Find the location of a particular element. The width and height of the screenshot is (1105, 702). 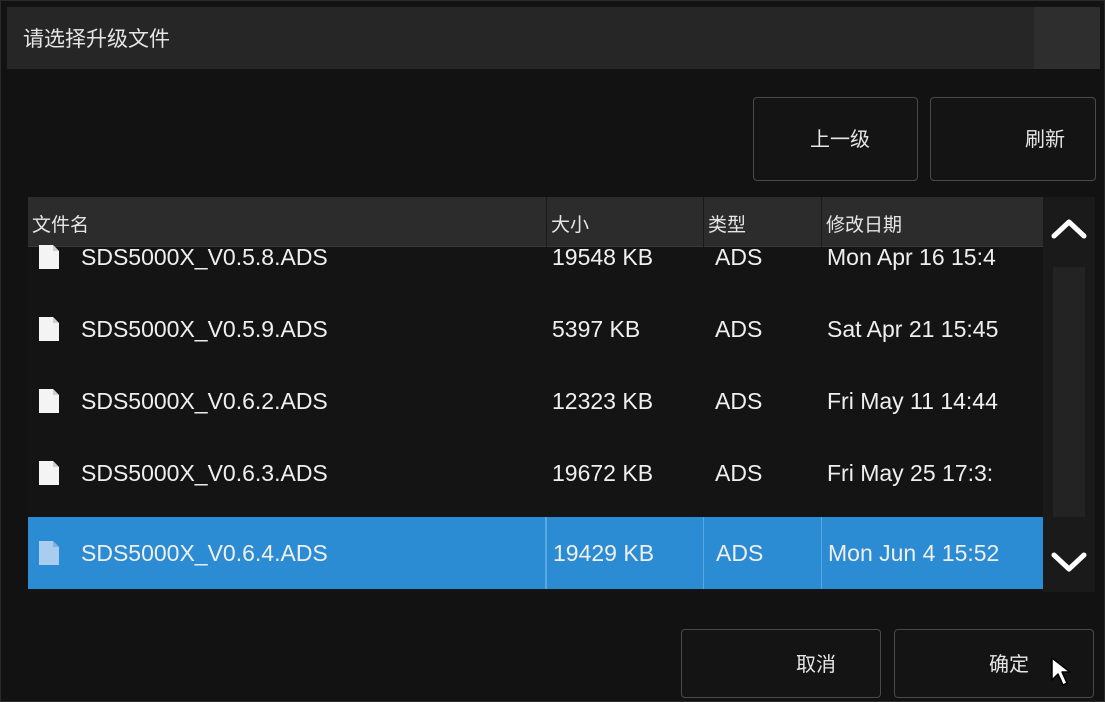

file-modified: Mon Apr 16 15:4 is located at coordinates (911, 256).